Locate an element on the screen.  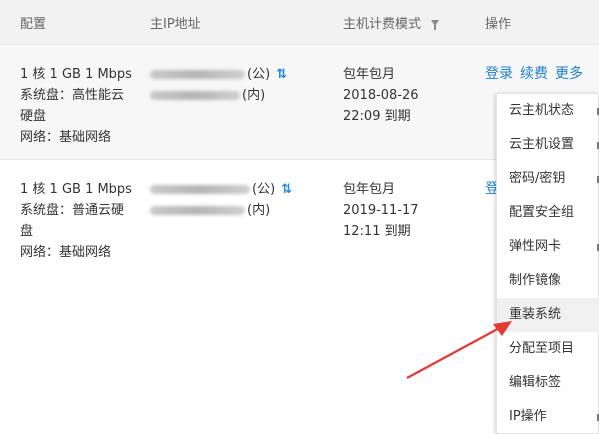
annotation-arrow-icon is located at coordinates (459, 350).